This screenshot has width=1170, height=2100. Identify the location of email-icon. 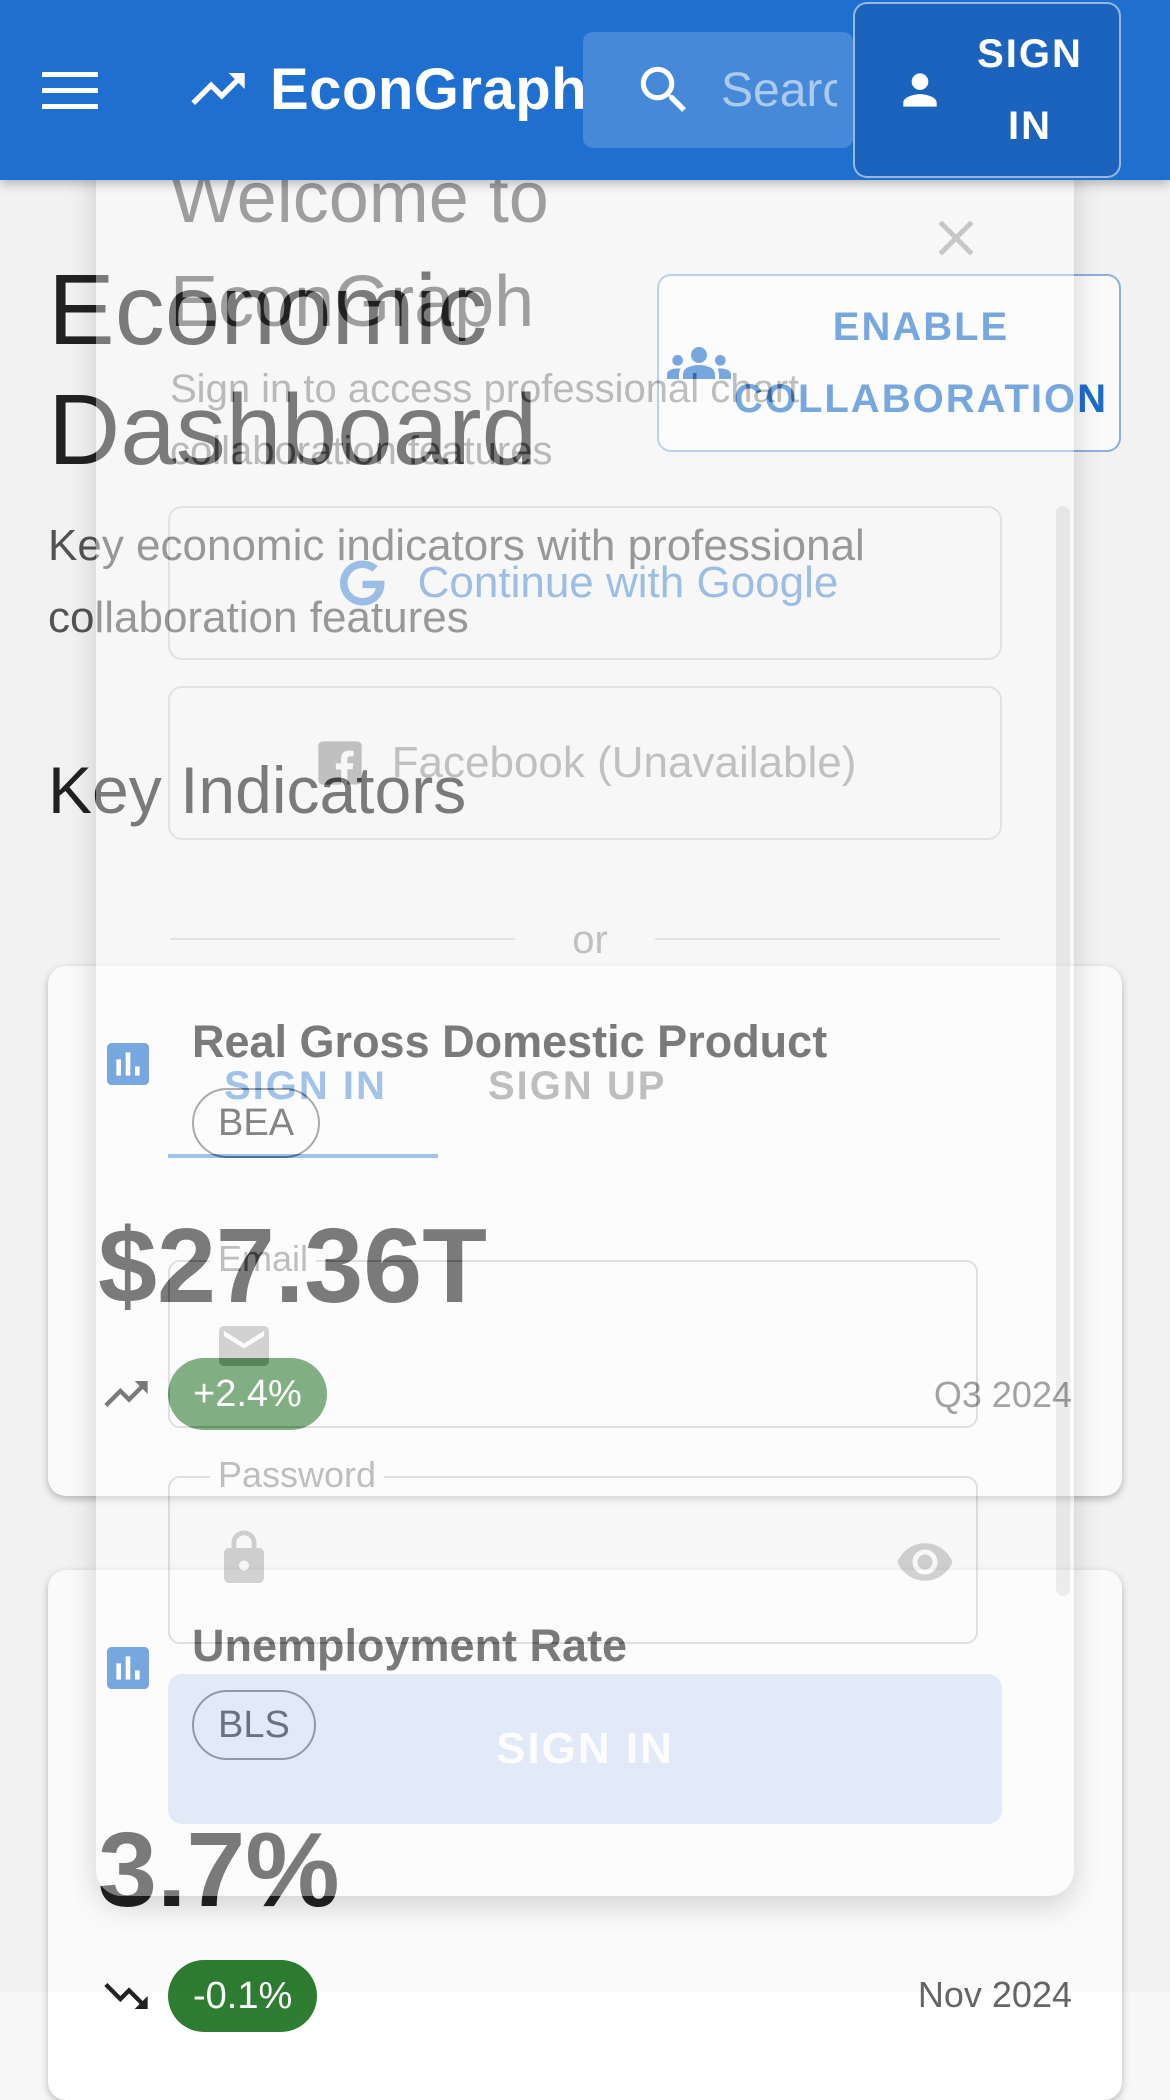
(244, 1346).